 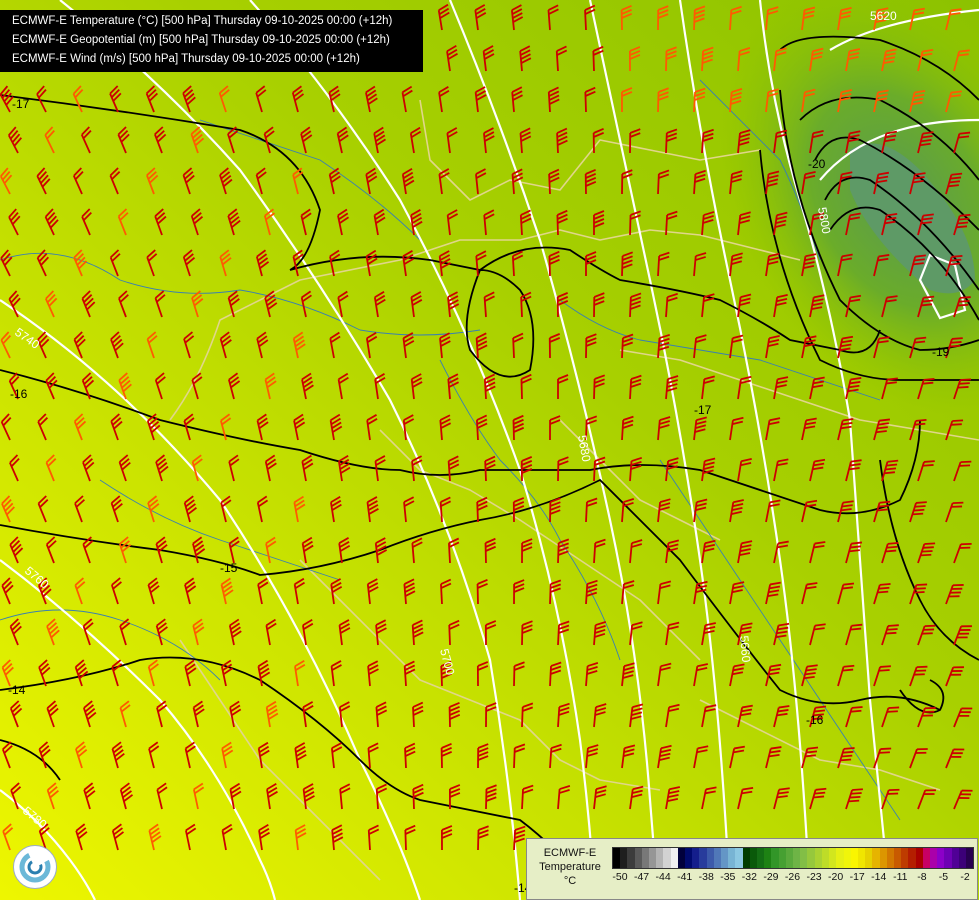 I want to click on legend-tick: -2, so click(x=965, y=877).